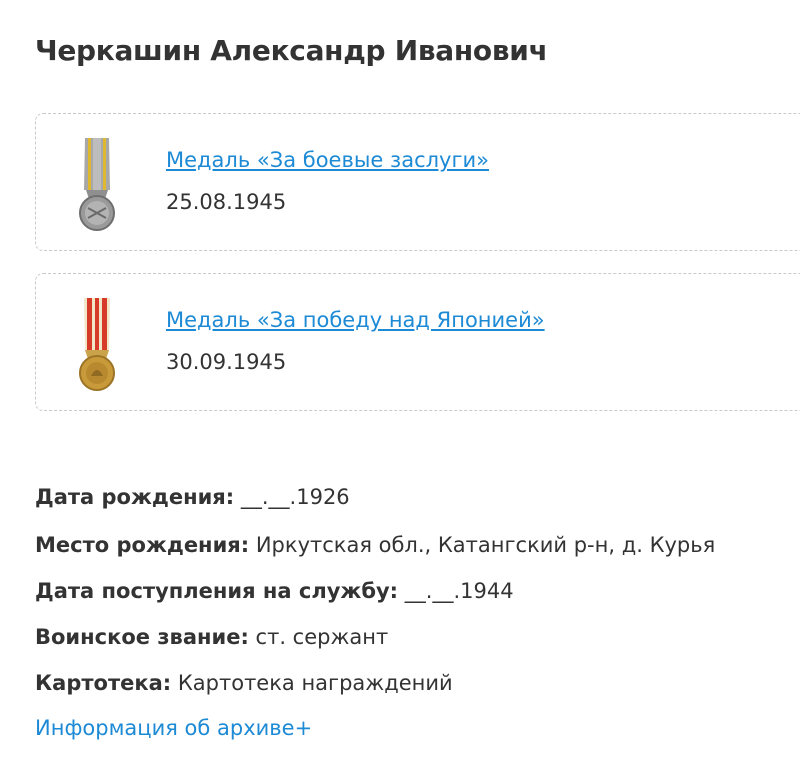 The image size is (800, 766). I want to click on archive-info-link: Информация об архиве+, so click(173, 728).